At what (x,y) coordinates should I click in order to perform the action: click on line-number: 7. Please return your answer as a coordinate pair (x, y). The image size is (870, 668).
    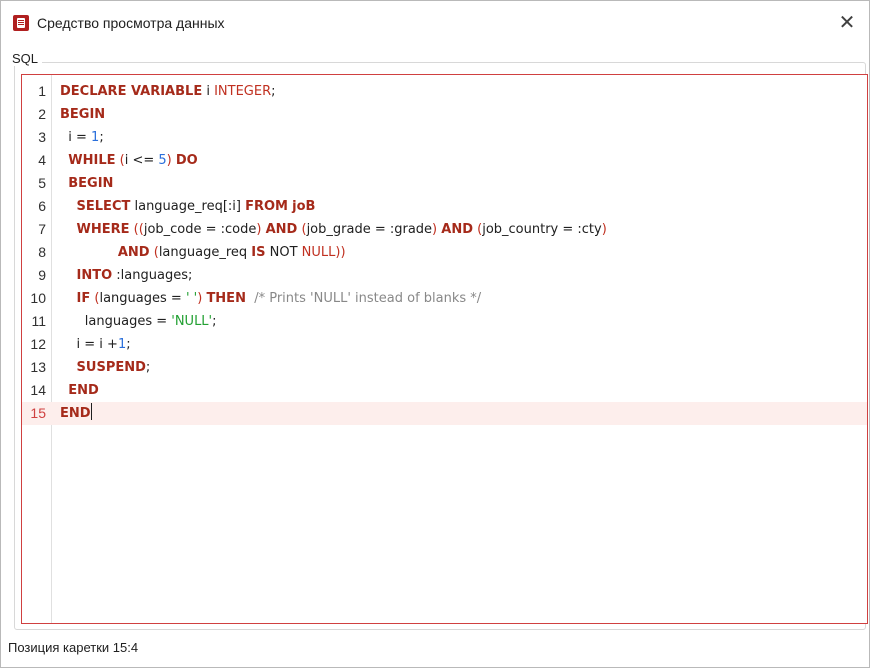
    Looking at the image, I should click on (42, 229).